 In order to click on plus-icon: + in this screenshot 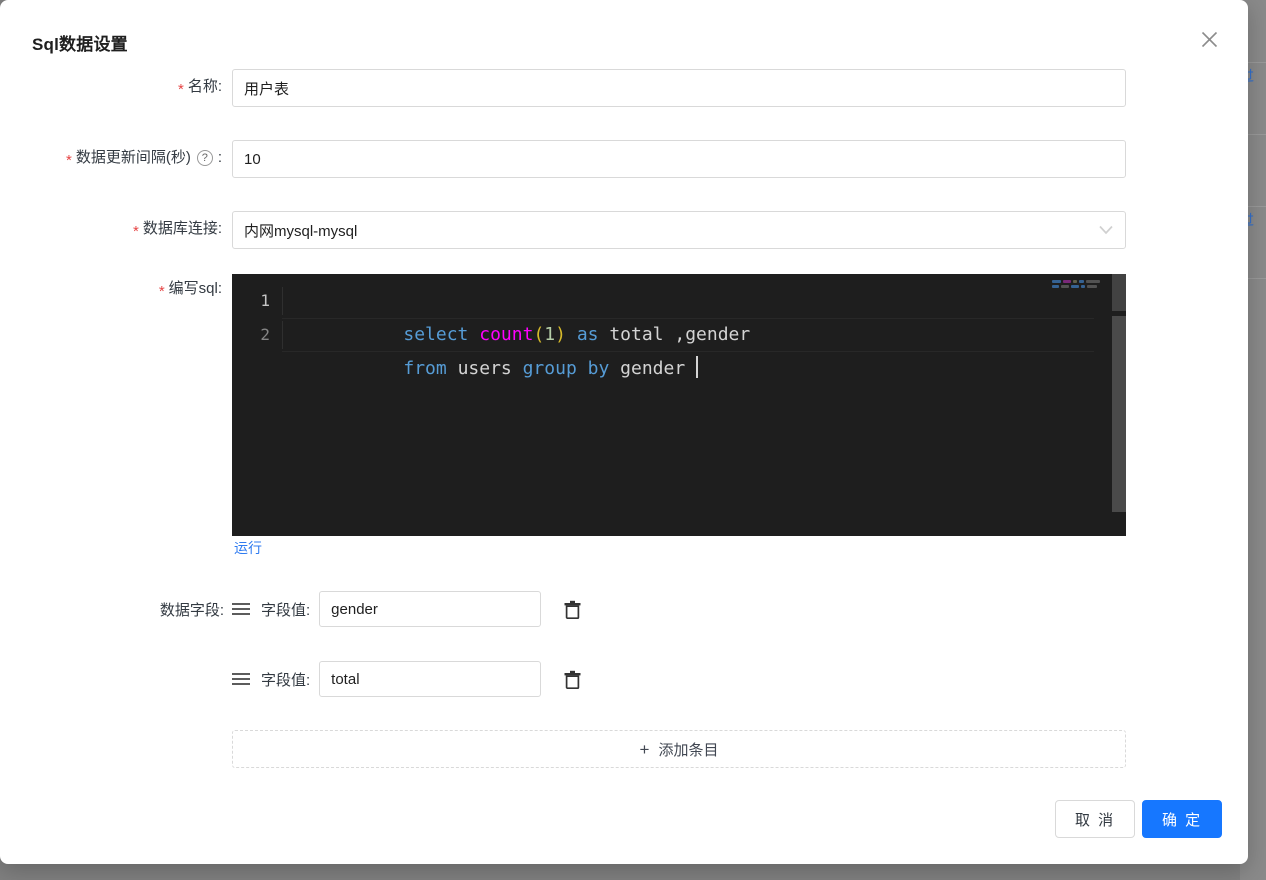, I will do `click(644, 749)`.